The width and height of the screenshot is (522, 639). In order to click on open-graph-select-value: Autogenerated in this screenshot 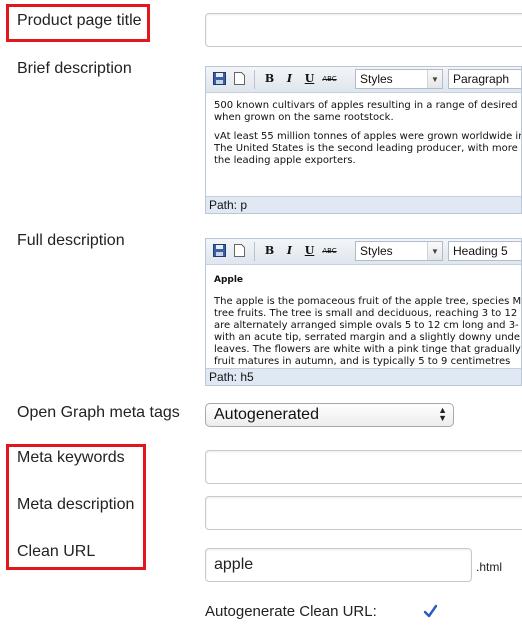, I will do `click(266, 414)`.